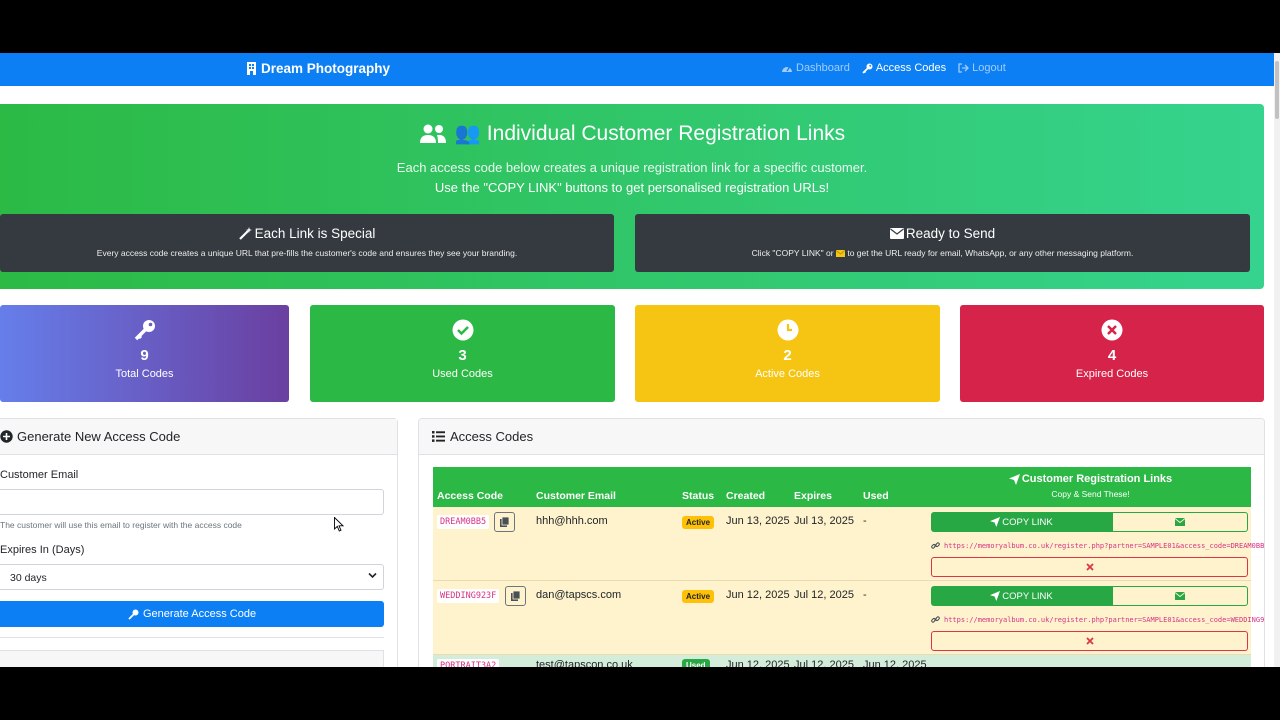 The height and width of the screenshot is (720, 1280). Describe the element at coordinates (42, 550) in the screenshot. I see `expires-in-label: Expires In (Days)` at that location.